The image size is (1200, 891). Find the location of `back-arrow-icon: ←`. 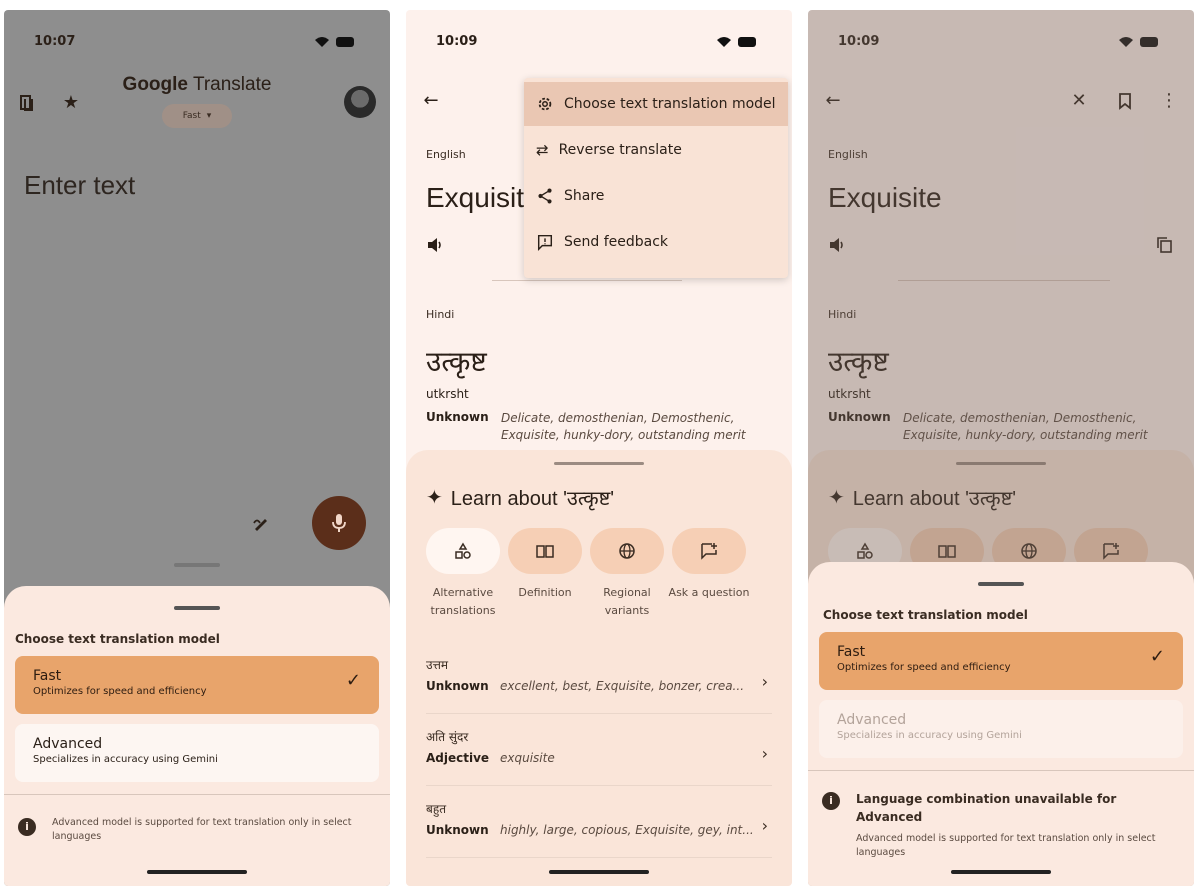

back-arrow-icon: ← is located at coordinates (431, 101).